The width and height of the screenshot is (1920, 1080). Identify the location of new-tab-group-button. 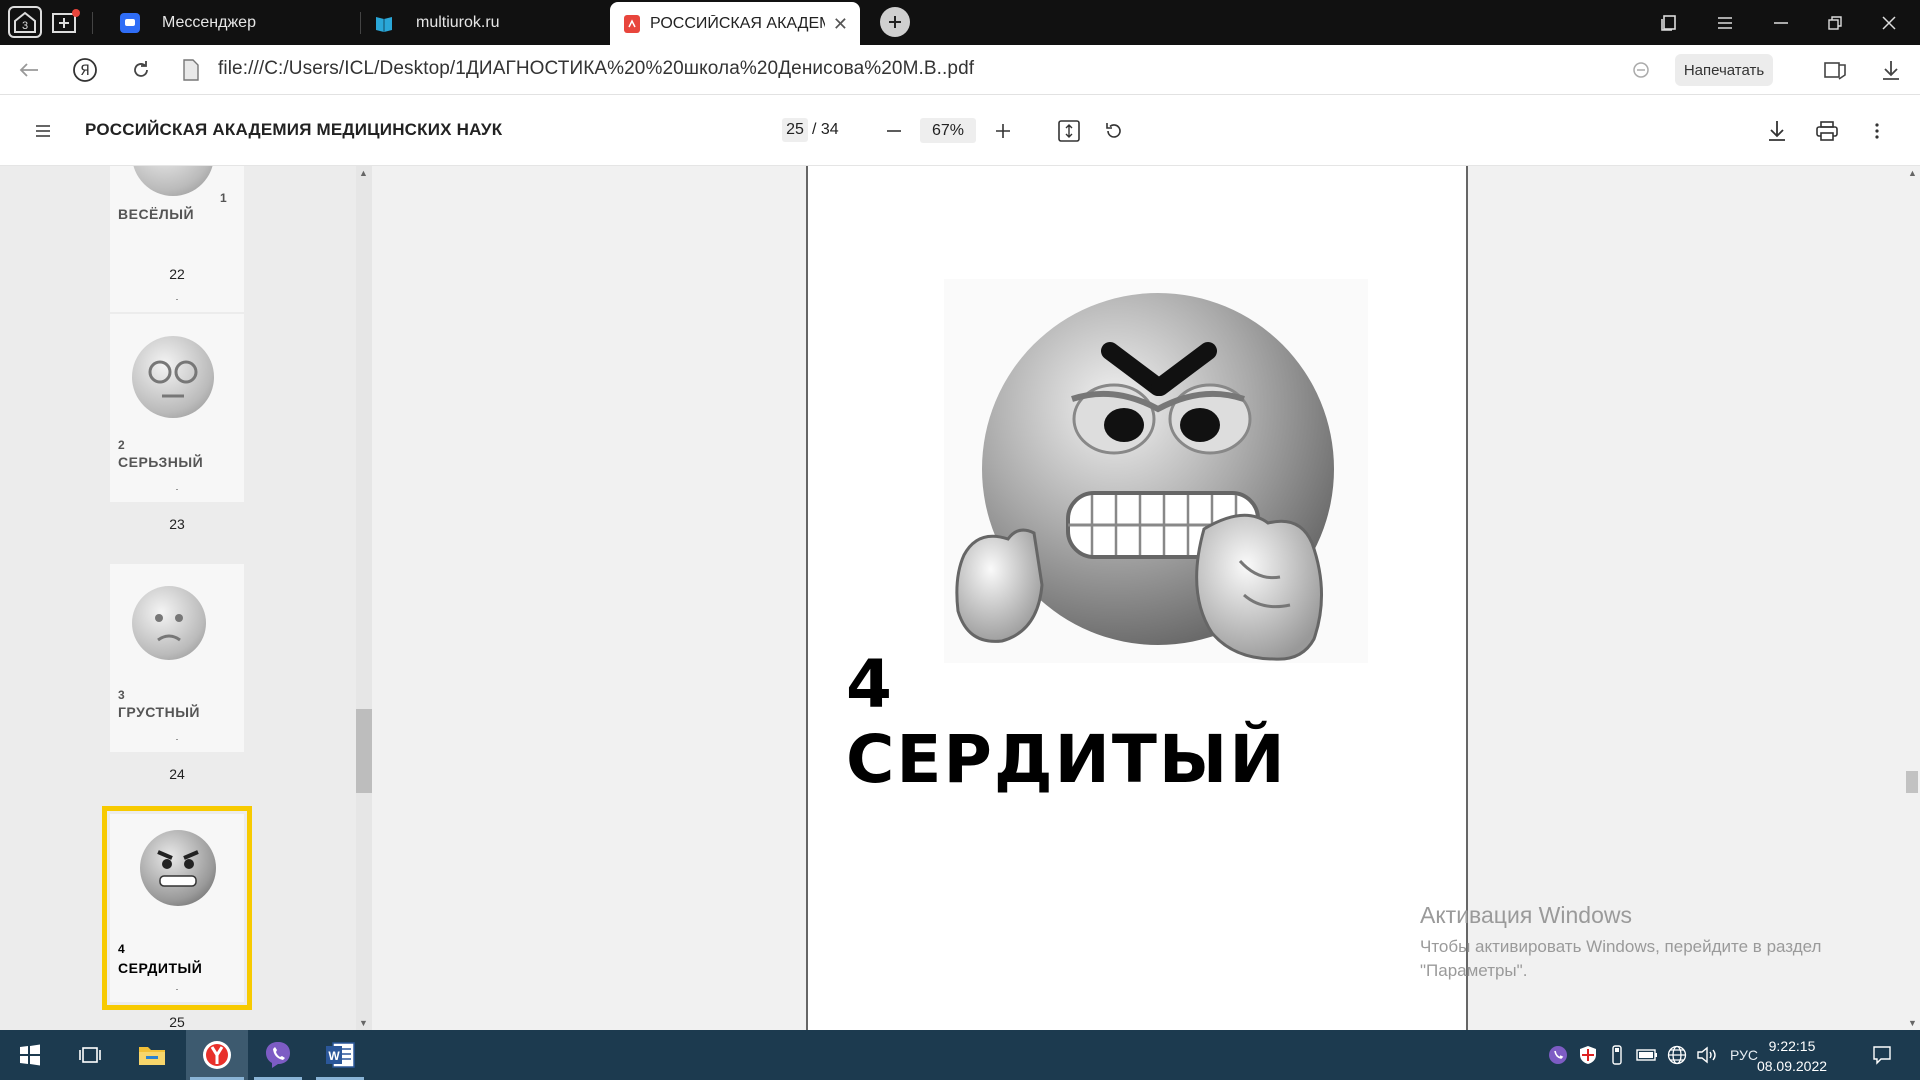
(66, 22).